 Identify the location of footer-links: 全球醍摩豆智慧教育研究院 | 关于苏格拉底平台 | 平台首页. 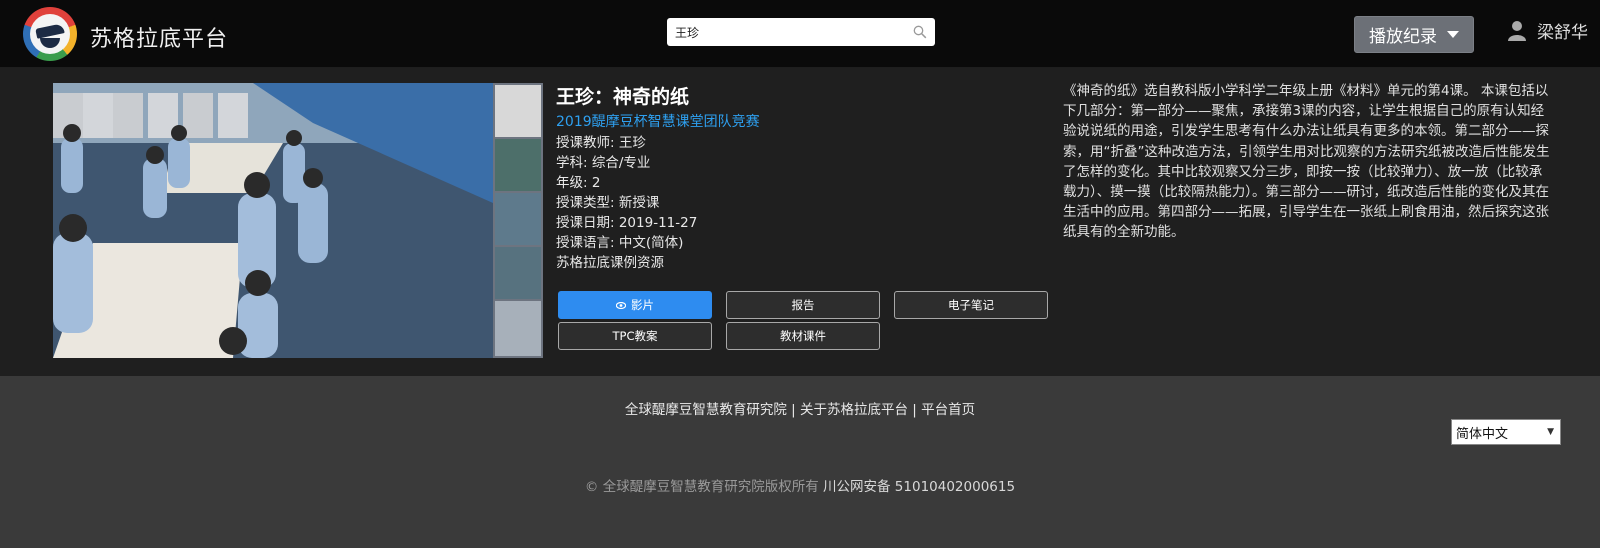
(800, 408).